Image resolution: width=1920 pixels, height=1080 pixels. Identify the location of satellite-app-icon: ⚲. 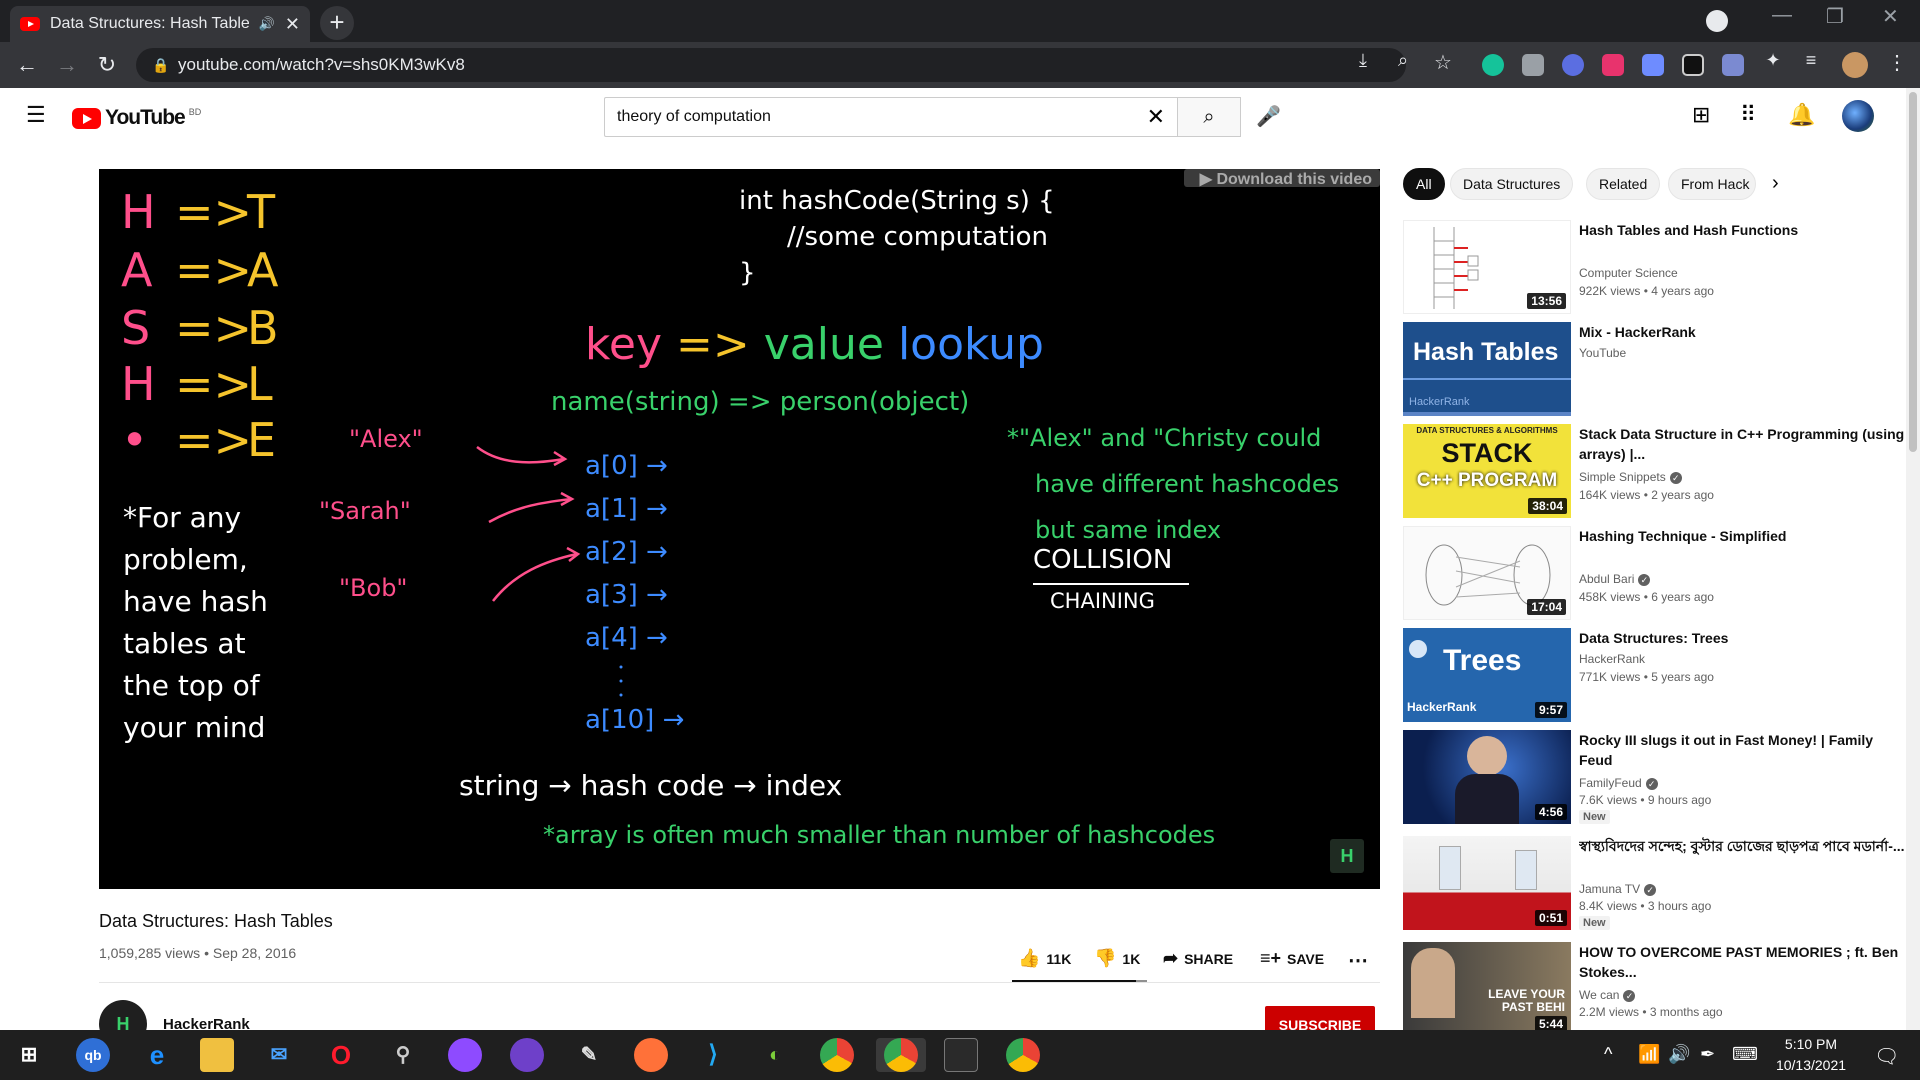
(403, 1055).